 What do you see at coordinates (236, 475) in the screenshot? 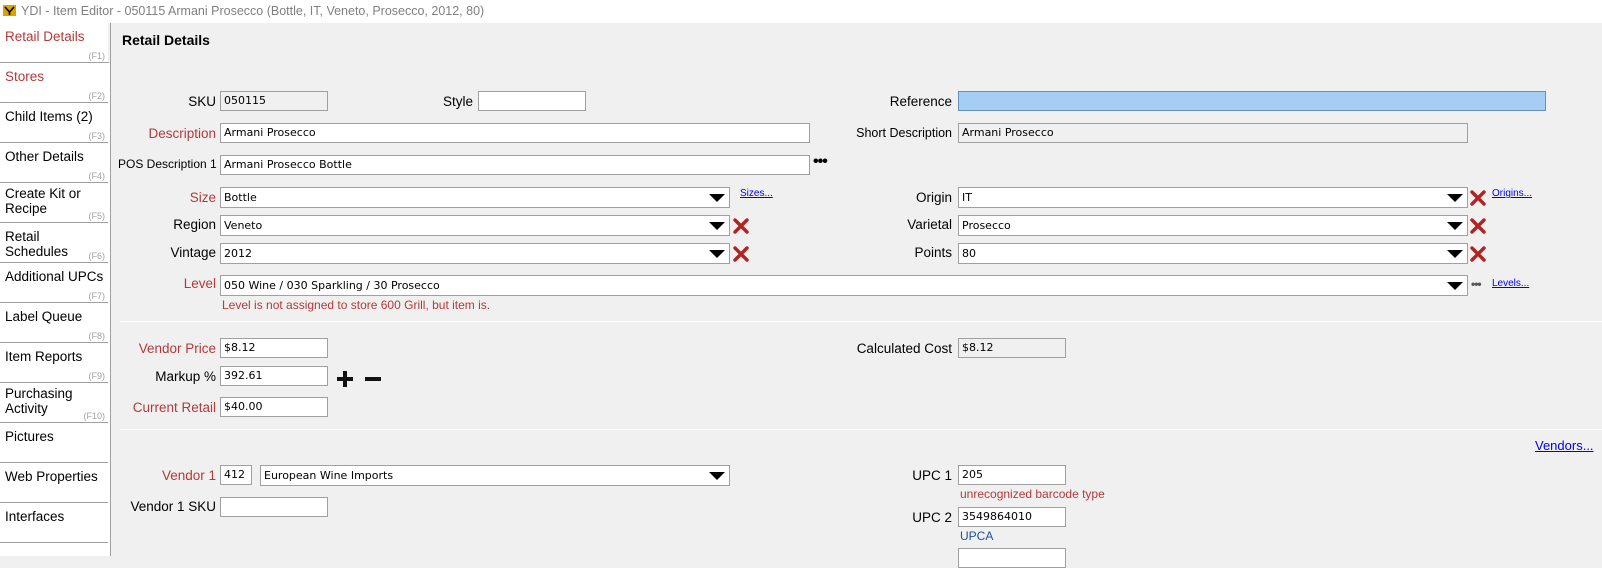
I see `vendor1-code-field: 412` at bounding box center [236, 475].